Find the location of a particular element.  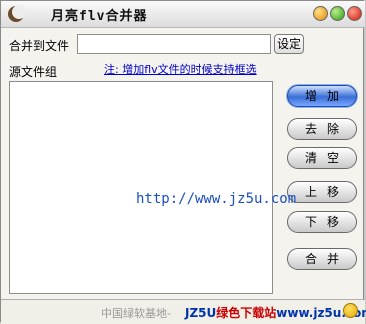

set-output-button: 设定 is located at coordinates (289, 44).